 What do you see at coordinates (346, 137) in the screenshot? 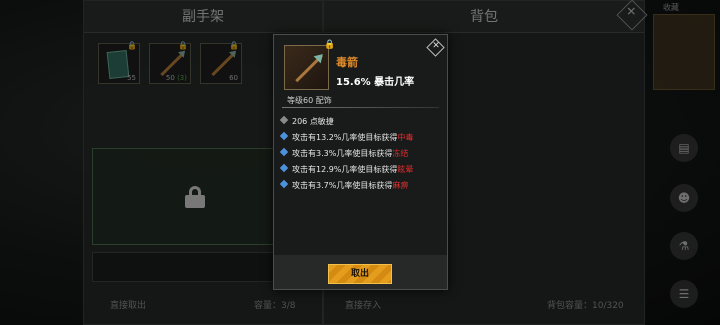
I see `attribute-effect: 攻击有13.2%几率使目标获得中毒` at bounding box center [346, 137].